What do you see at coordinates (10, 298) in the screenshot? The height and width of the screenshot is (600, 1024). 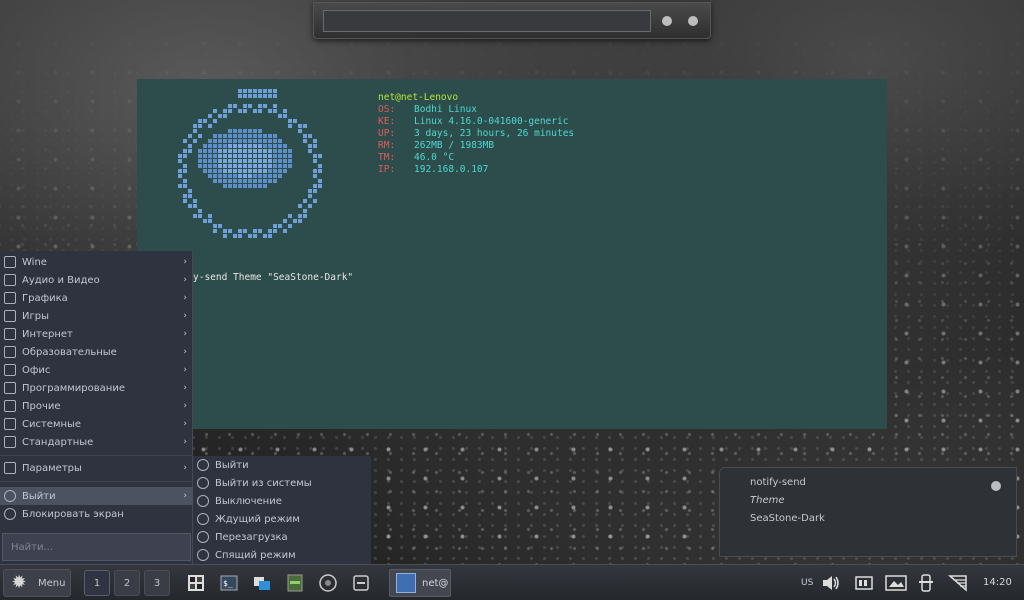 I see `graphics-icon` at bounding box center [10, 298].